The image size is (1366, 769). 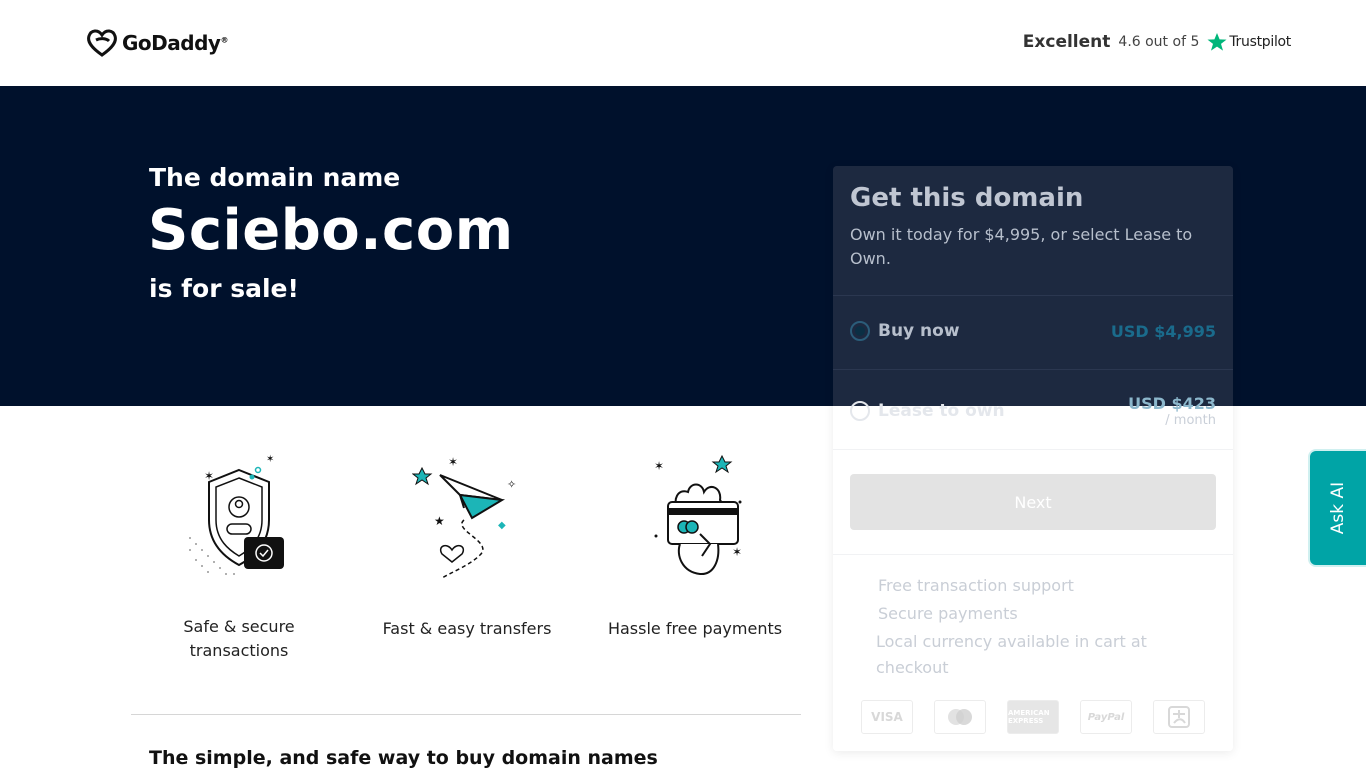 I want to click on ask-ai-label: Ask AI, so click(x=1337, y=508).